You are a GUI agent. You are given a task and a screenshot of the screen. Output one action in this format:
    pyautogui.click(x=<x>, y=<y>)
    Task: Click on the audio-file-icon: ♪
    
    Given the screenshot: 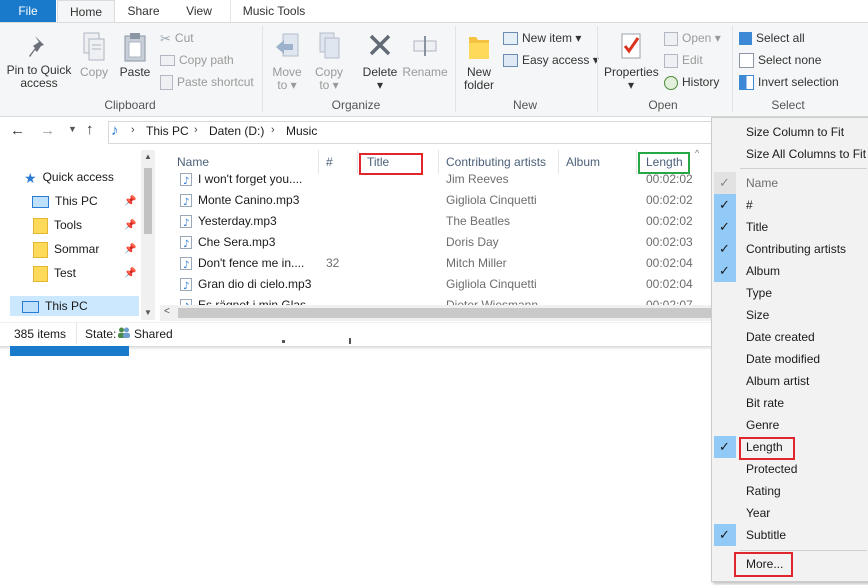 What is the action you would take?
    pyautogui.click(x=186, y=263)
    